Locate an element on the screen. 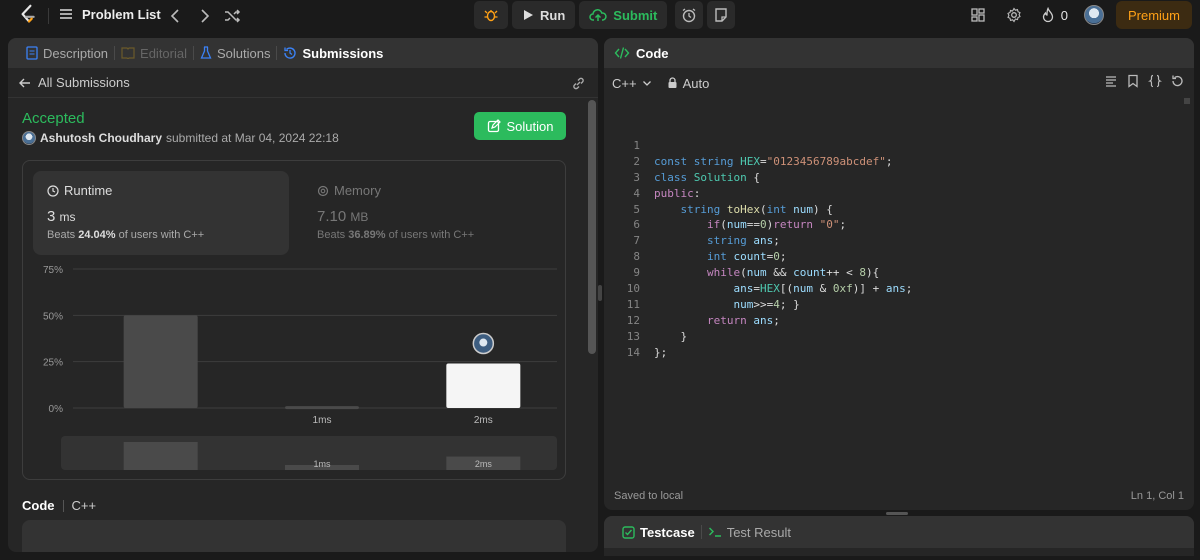 The image size is (1200, 560). runtime-unit: ms is located at coordinates (67, 217).